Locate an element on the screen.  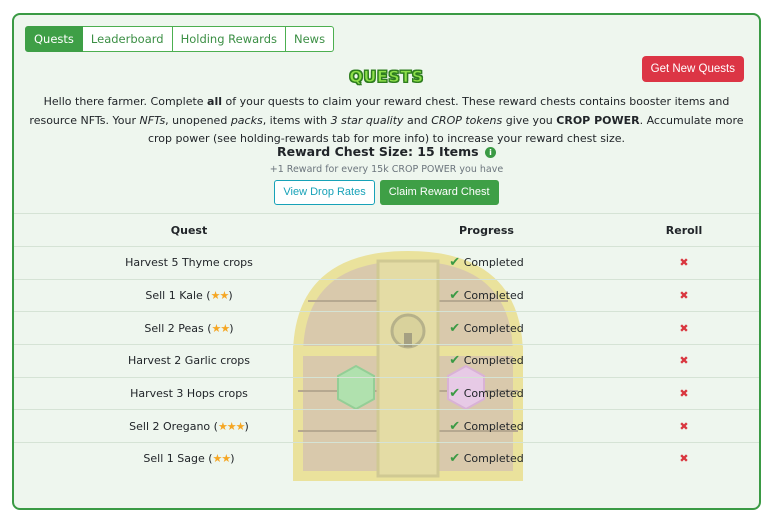
table-row: Sell 2 Oregano (★★★) ✔ Completed ✖ is located at coordinates (386, 425).